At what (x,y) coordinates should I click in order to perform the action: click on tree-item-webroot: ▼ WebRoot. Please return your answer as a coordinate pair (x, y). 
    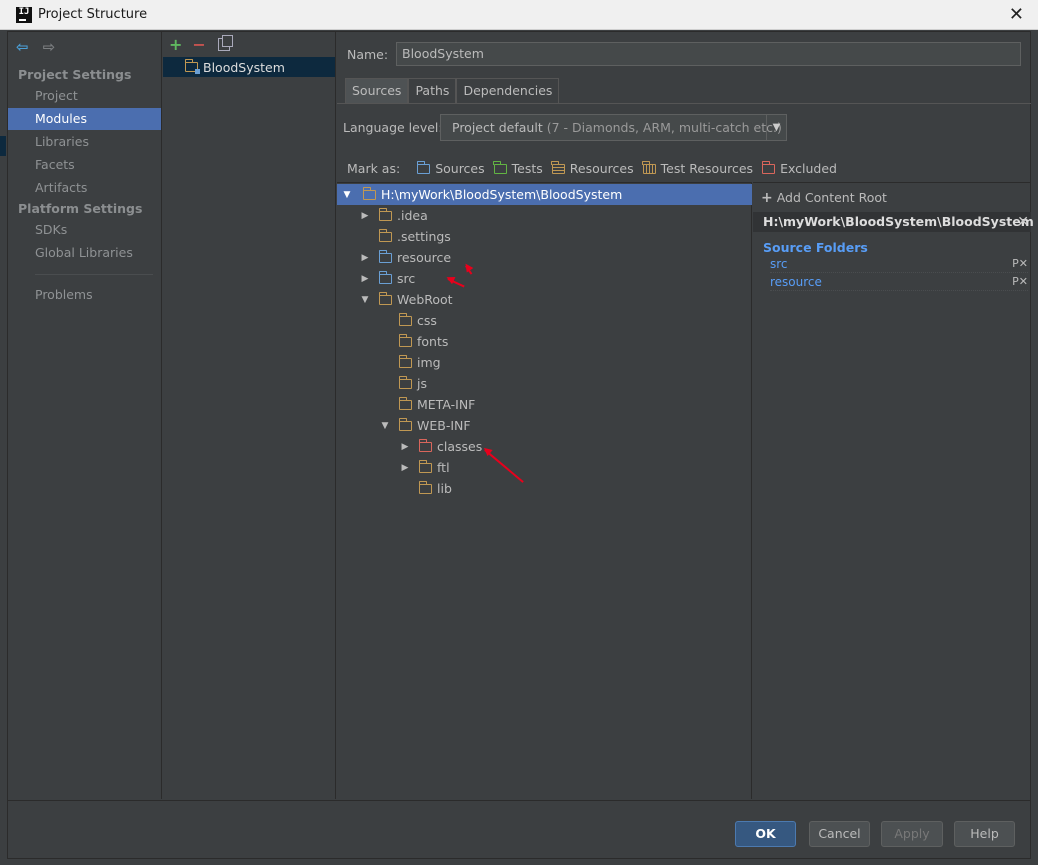
    Looking at the image, I should click on (405, 299).